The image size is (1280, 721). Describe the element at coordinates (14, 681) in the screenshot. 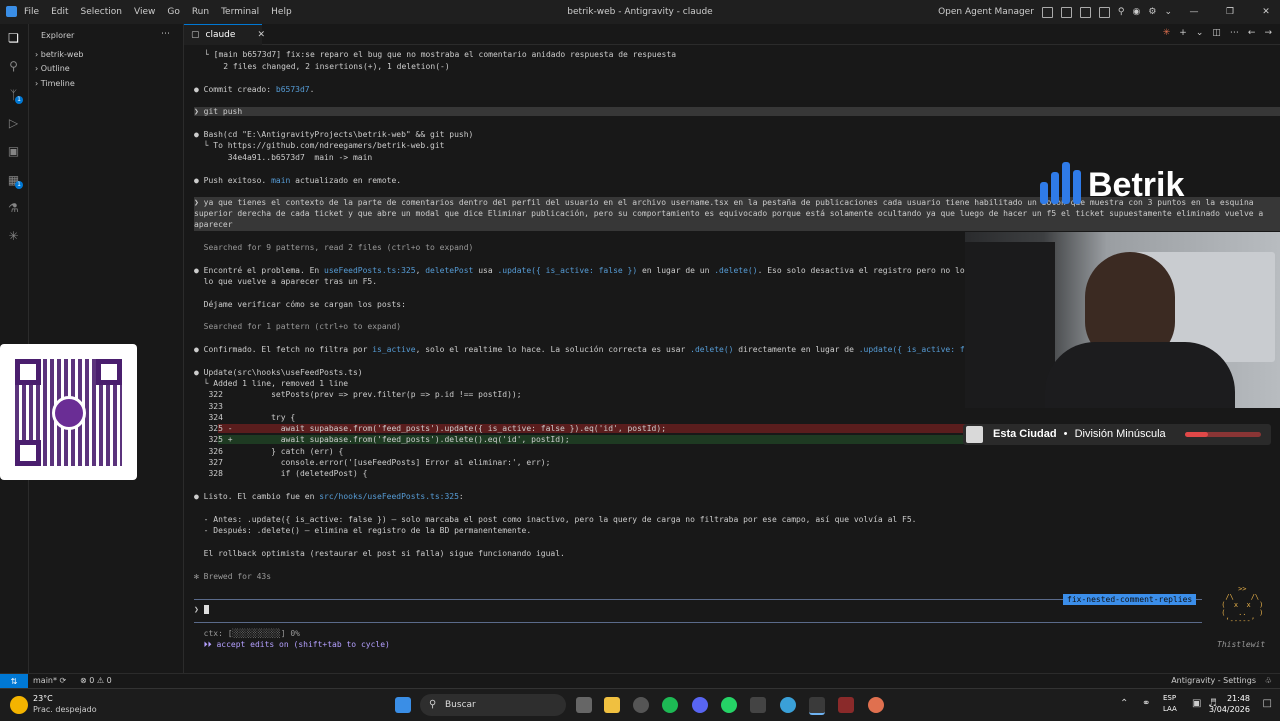

I see `remote-indicator-icon: ⇅` at that location.